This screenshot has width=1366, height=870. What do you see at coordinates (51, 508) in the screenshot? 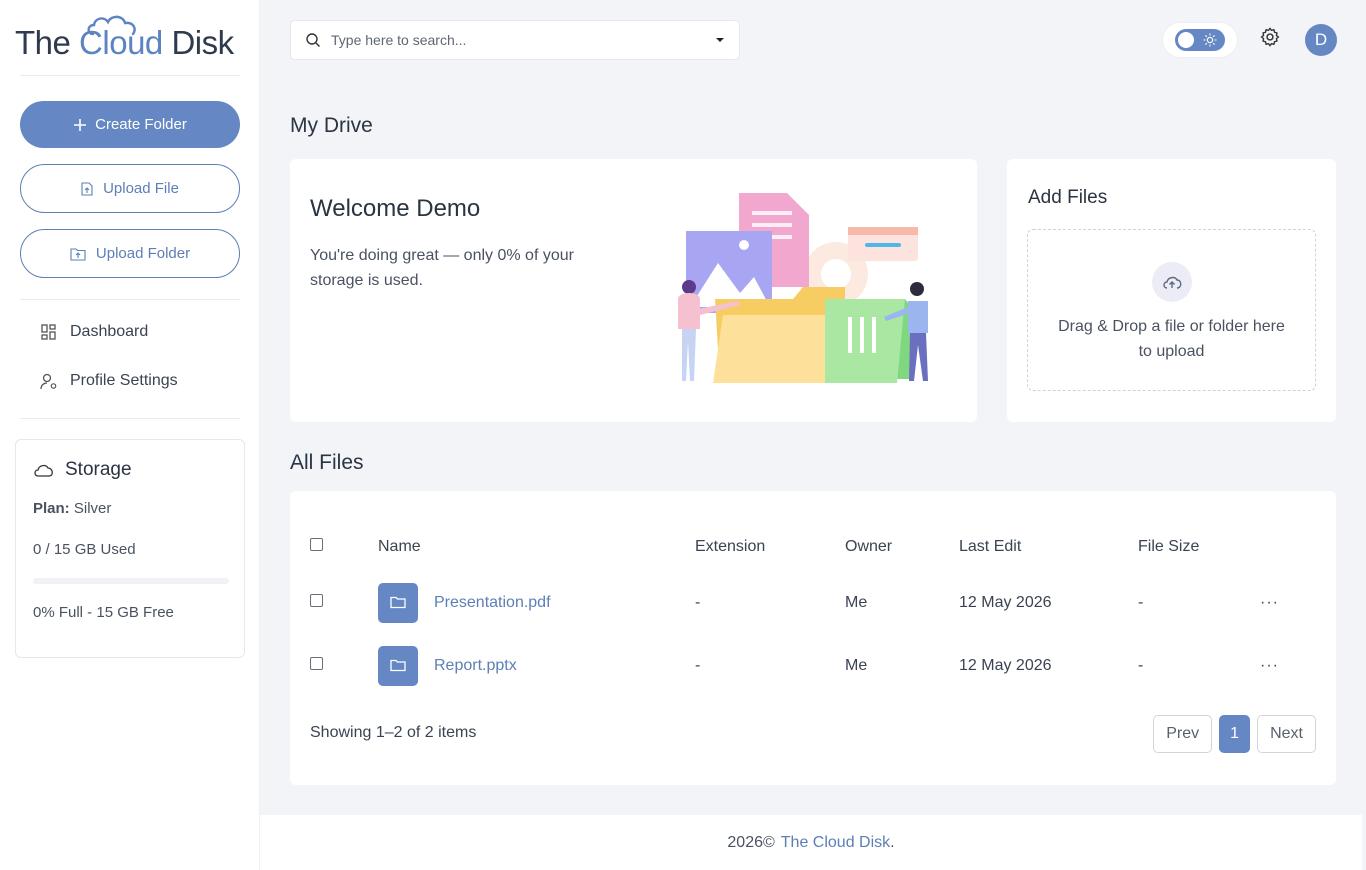
I see `plan-label: Plan:` at bounding box center [51, 508].